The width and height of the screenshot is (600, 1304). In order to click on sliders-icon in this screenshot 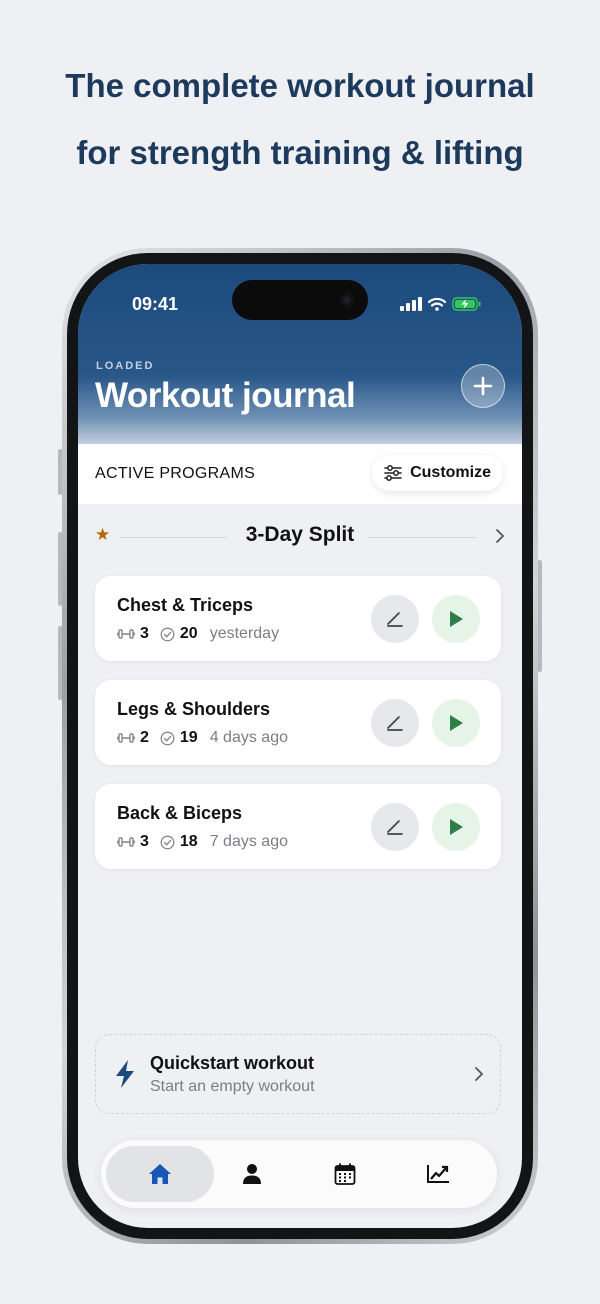, I will do `click(393, 473)`.